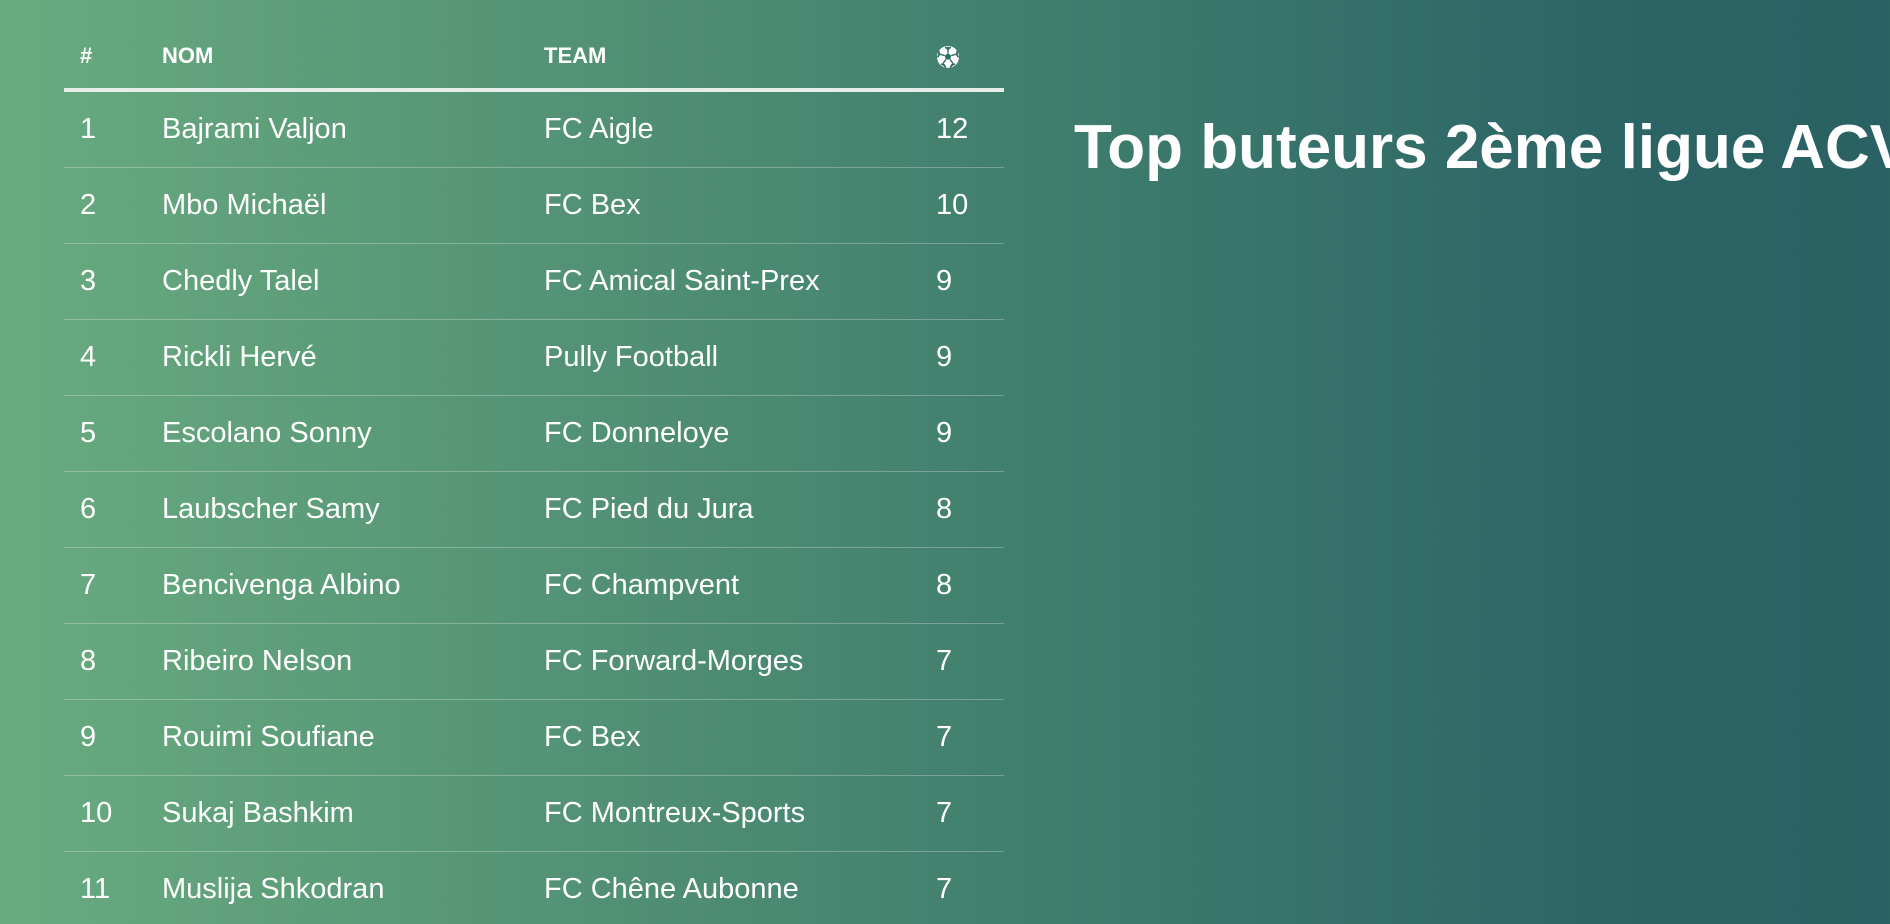 This screenshot has height=924, width=1890. I want to click on team-cell: FC Chêne Aubonne, so click(724, 887).